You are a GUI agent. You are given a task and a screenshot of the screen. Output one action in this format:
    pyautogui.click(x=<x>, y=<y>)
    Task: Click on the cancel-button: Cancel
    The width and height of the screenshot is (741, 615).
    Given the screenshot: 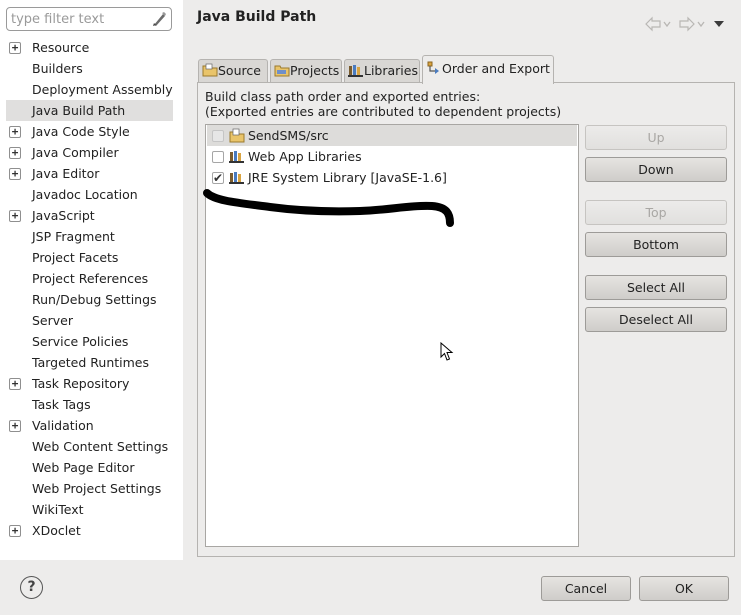 What is the action you would take?
    pyautogui.click(x=586, y=588)
    